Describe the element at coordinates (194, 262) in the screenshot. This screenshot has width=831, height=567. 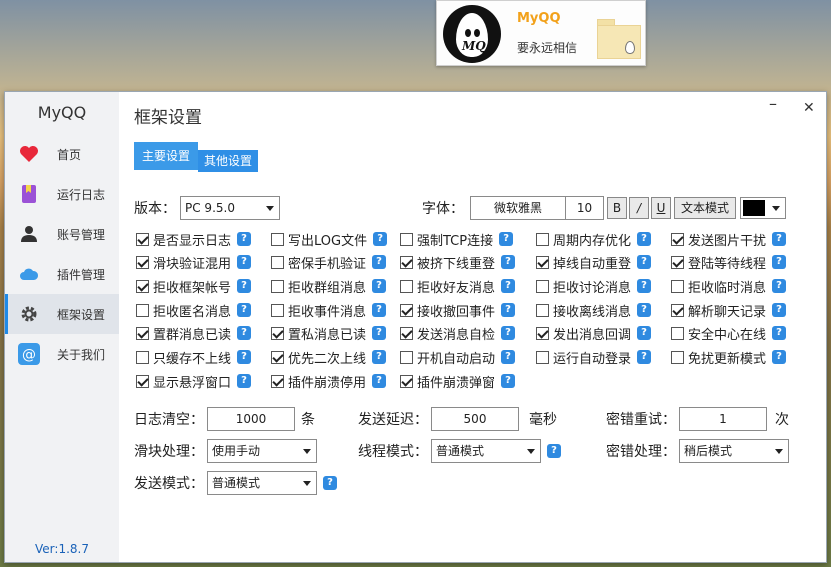
I see `option-checkbox: 滑块验证混用?` at that location.